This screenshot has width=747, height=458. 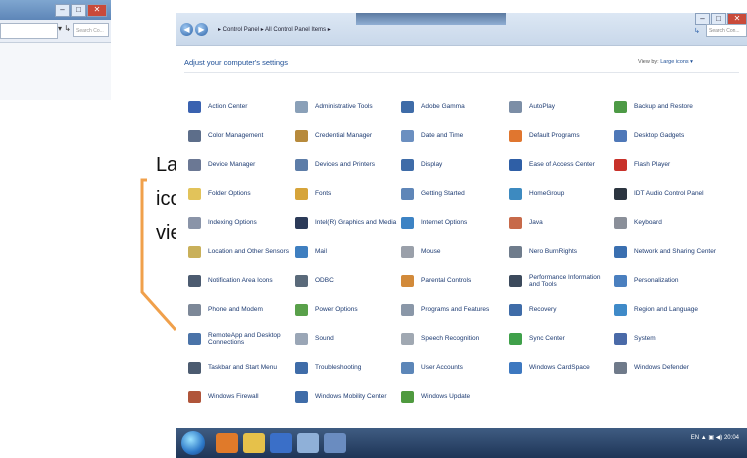 I want to click on control-panel-item: Location and Other Sensors, so click(x=239, y=252).